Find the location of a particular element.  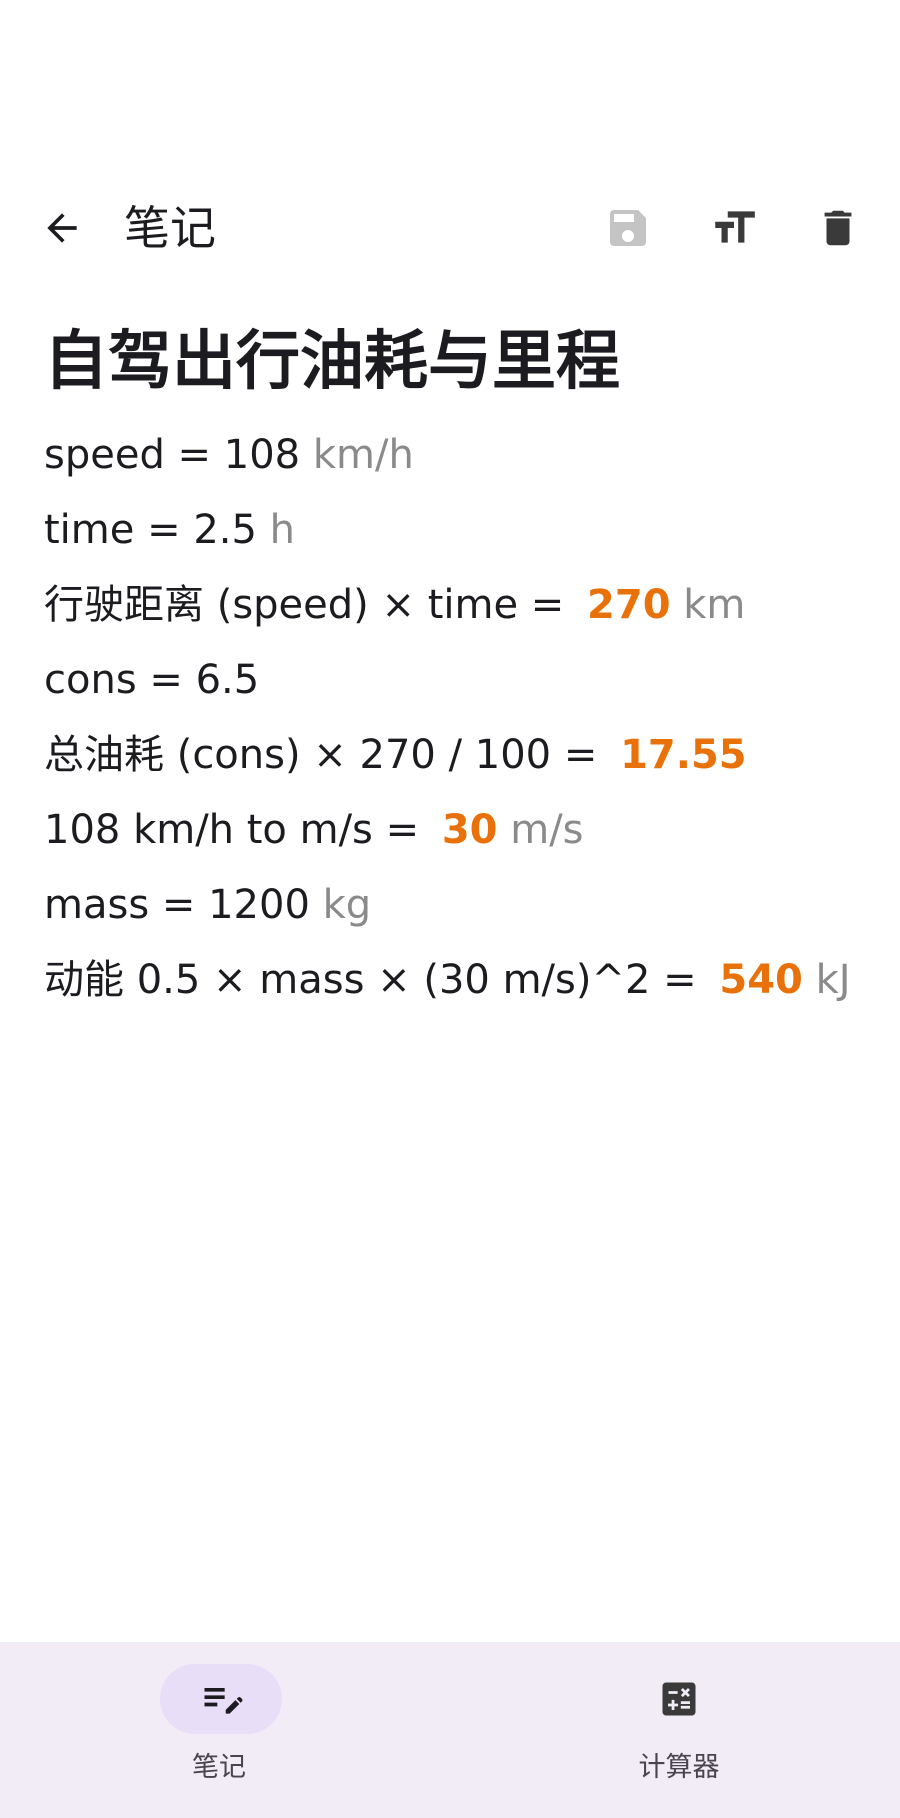

delete-icon is located at coordinates (838, 228).